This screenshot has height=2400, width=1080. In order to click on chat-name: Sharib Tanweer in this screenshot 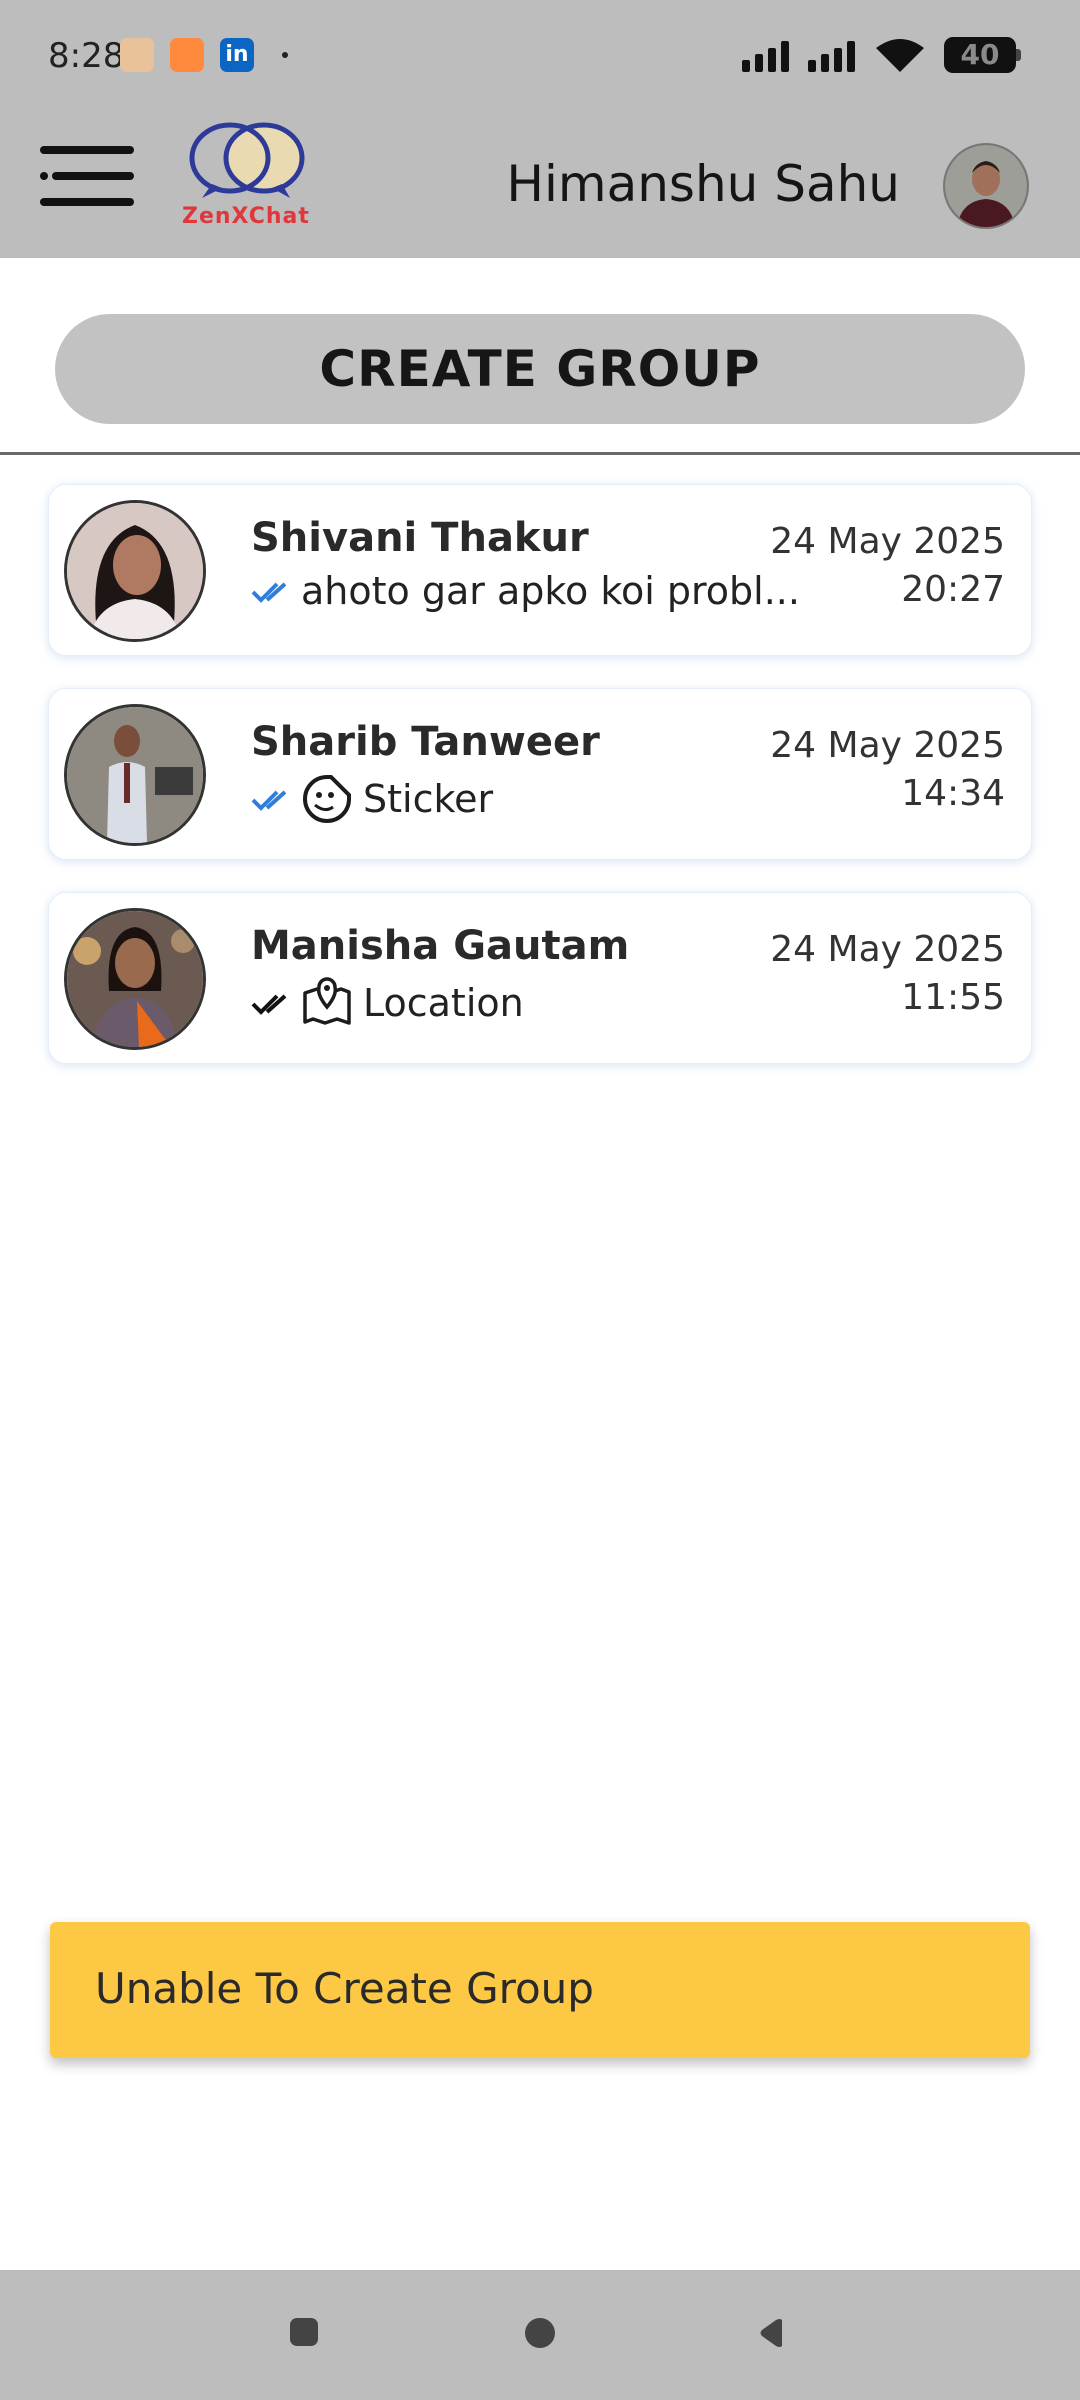, I will do `click(425, 742)`.